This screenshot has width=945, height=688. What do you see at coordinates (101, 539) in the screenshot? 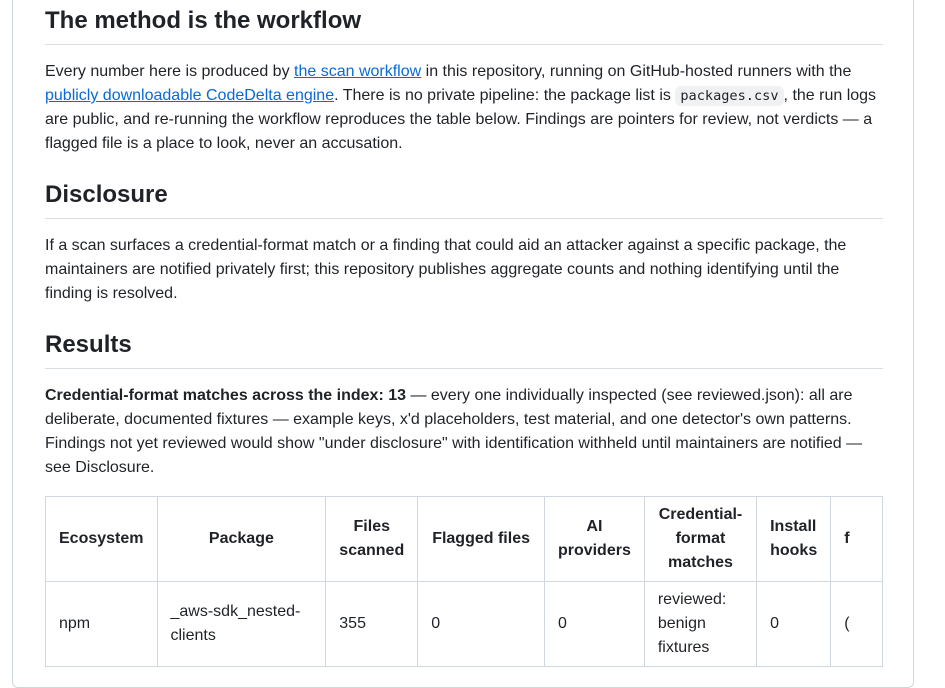
I see `col-header-ecosystem: Ecosystem` at bounding box center [101, 539].